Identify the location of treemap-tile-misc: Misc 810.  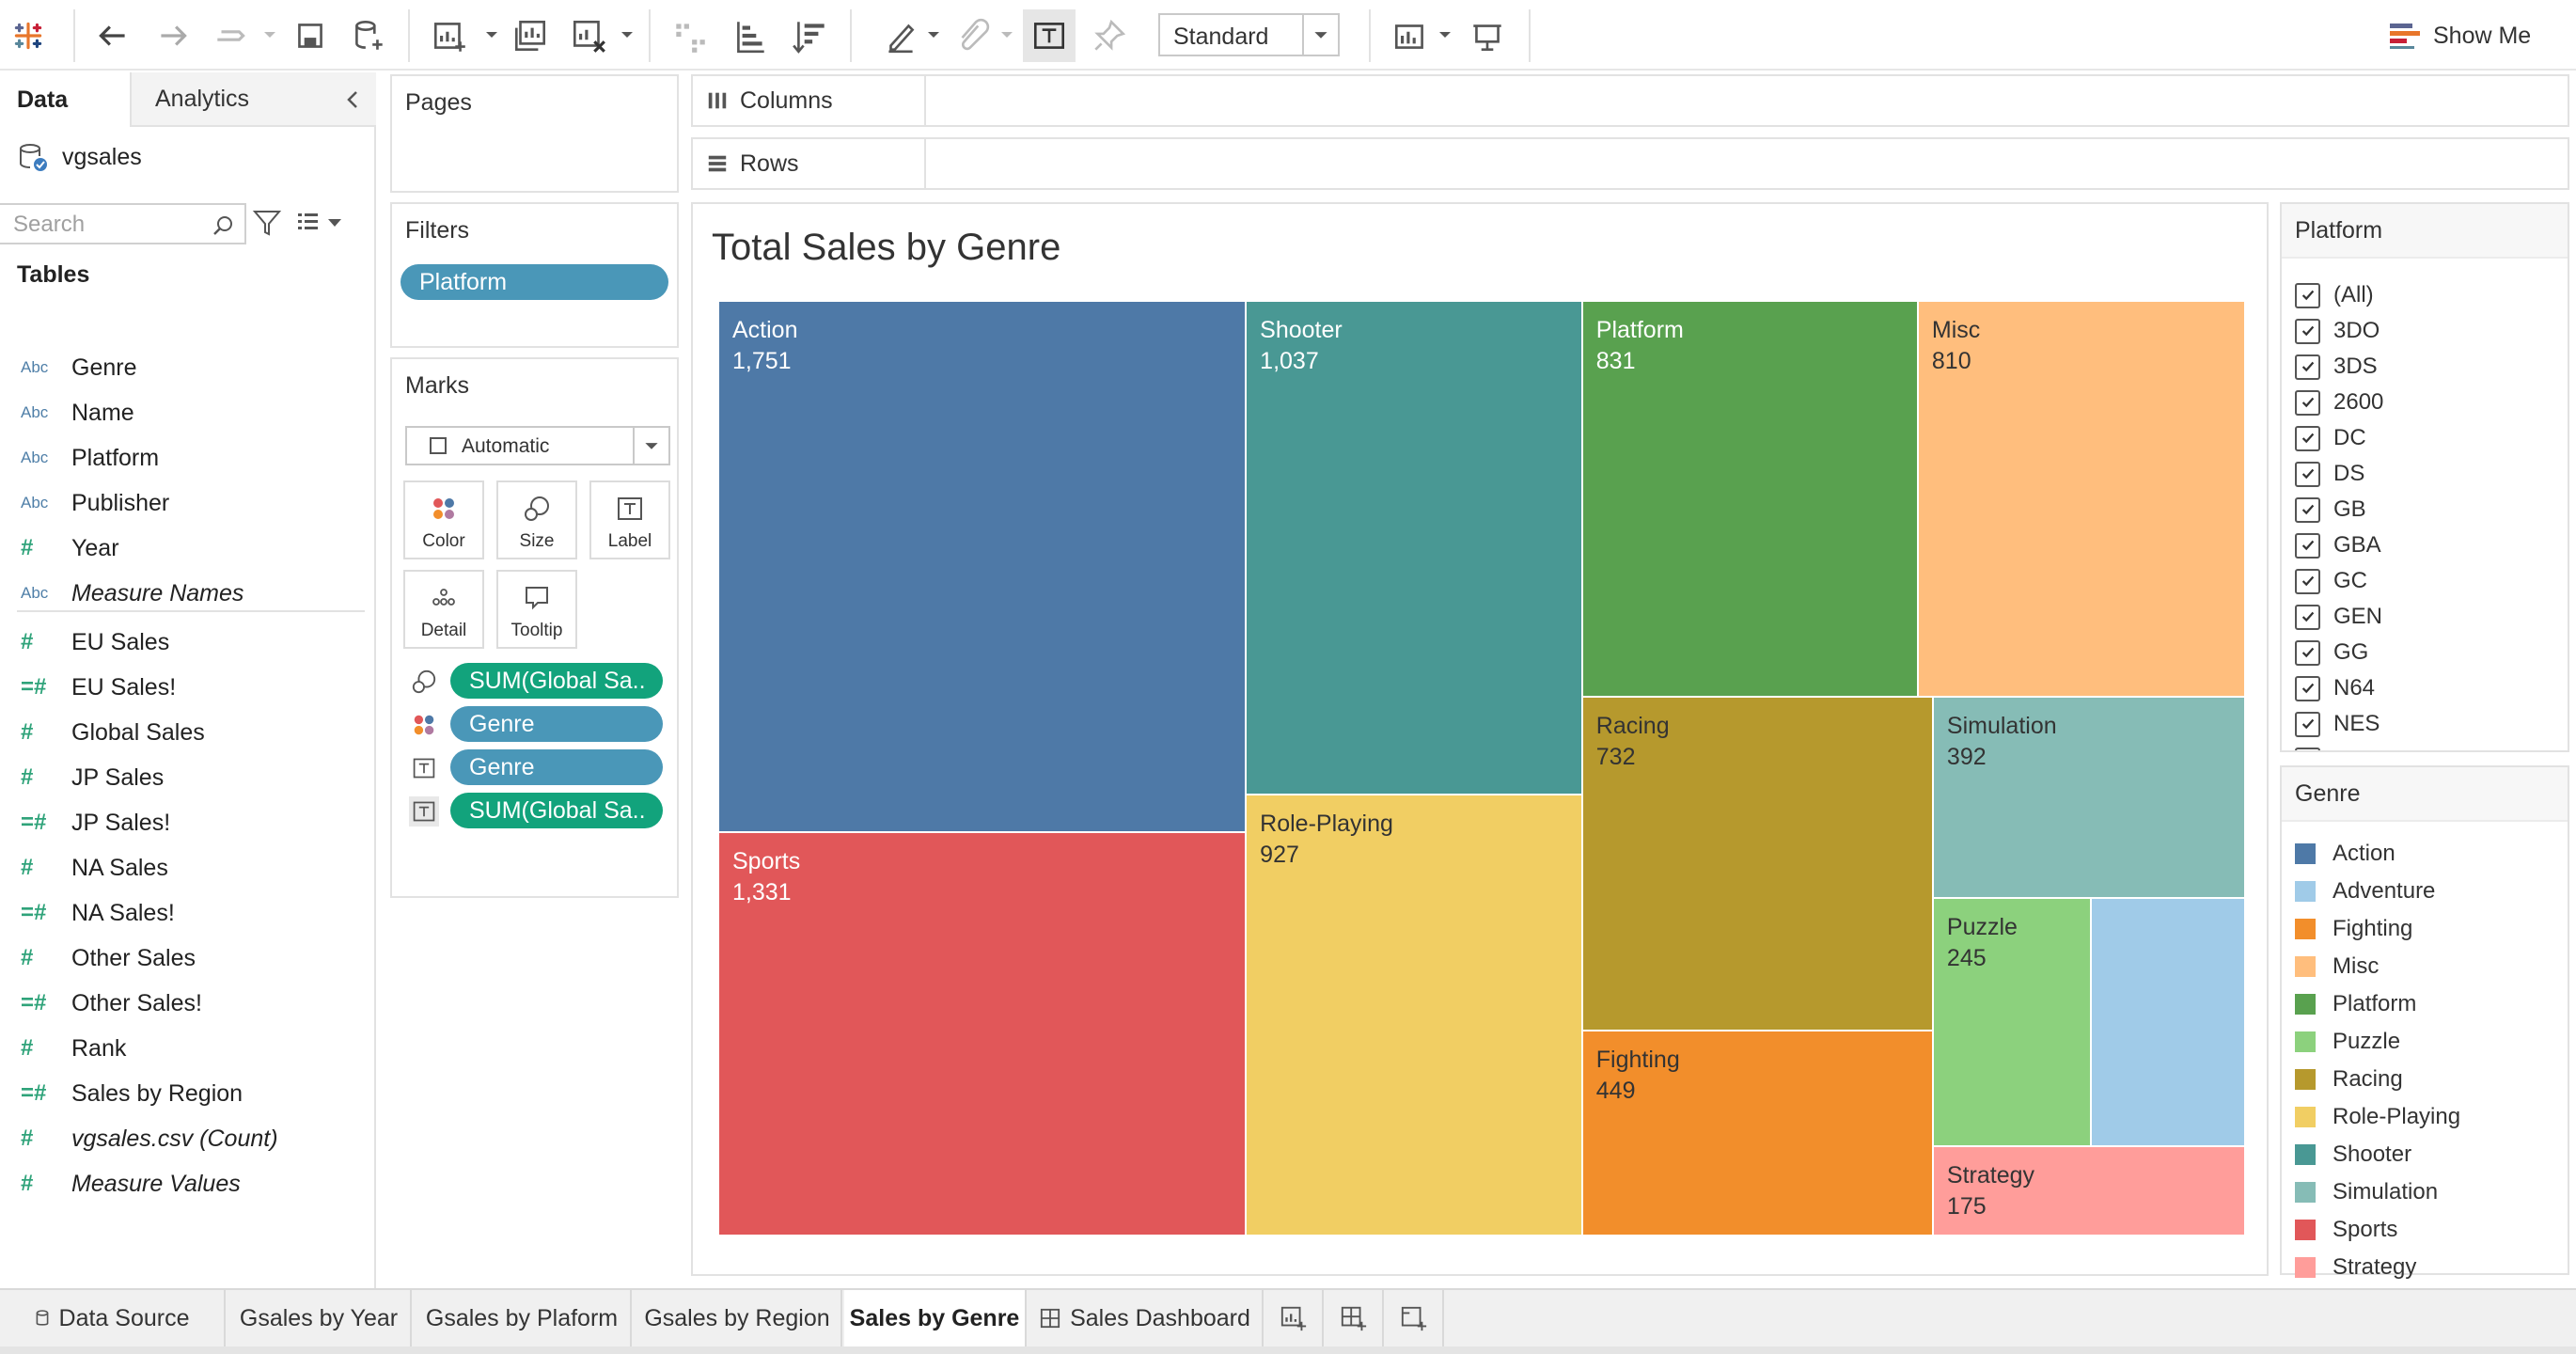
(2081, 499).